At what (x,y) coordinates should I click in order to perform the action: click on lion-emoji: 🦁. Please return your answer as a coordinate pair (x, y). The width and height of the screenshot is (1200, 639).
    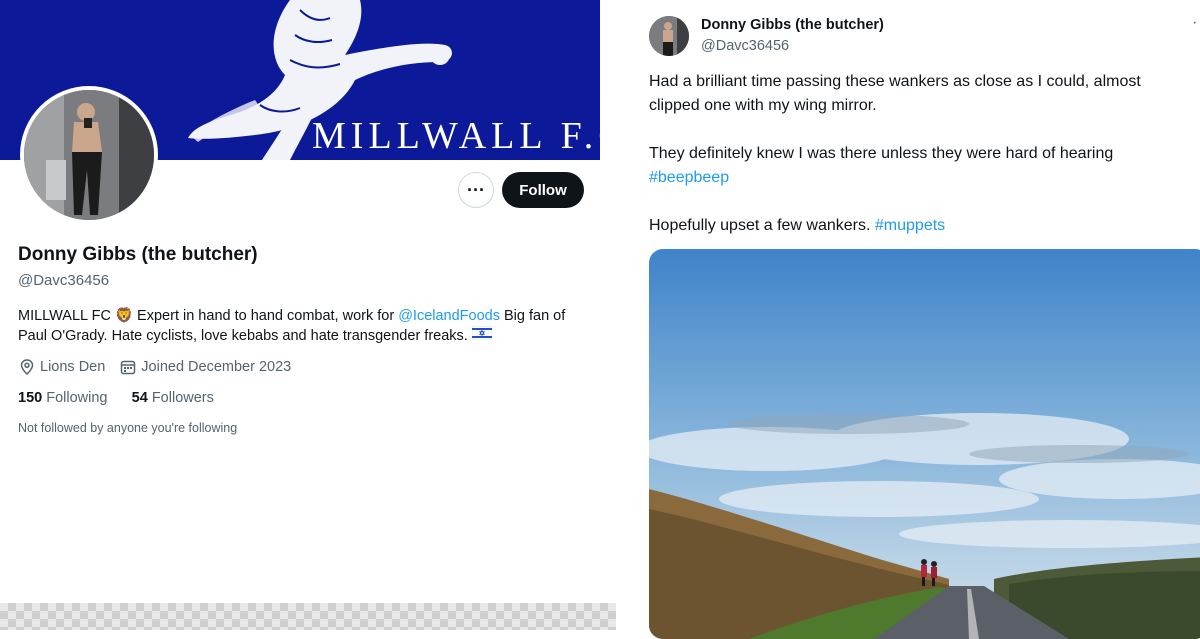
    Looking at the image, I should click on (124, 316).